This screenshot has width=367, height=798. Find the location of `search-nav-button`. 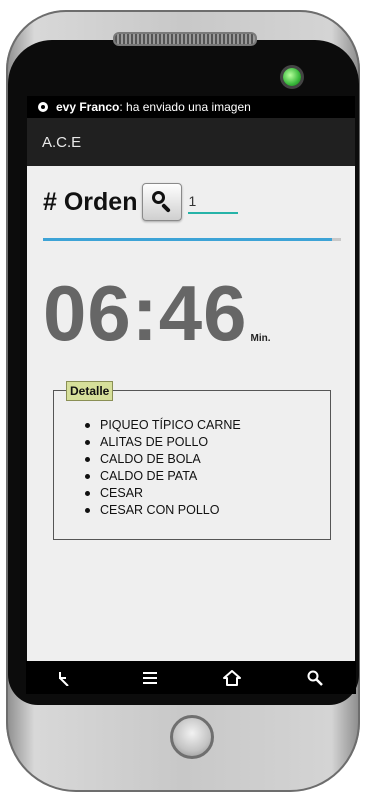

search-nav-button is located at coordinates (315, 678).